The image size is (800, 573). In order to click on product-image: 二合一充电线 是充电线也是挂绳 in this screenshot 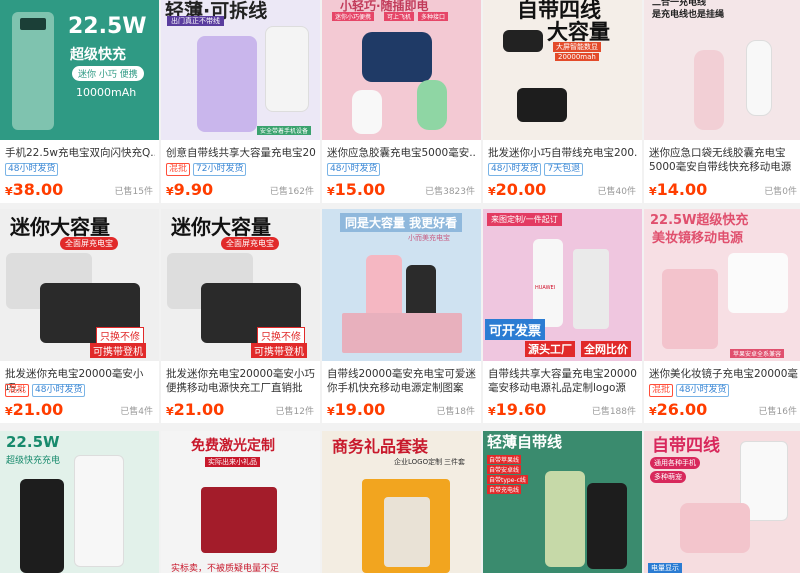, I will do `click(722, 70)`.